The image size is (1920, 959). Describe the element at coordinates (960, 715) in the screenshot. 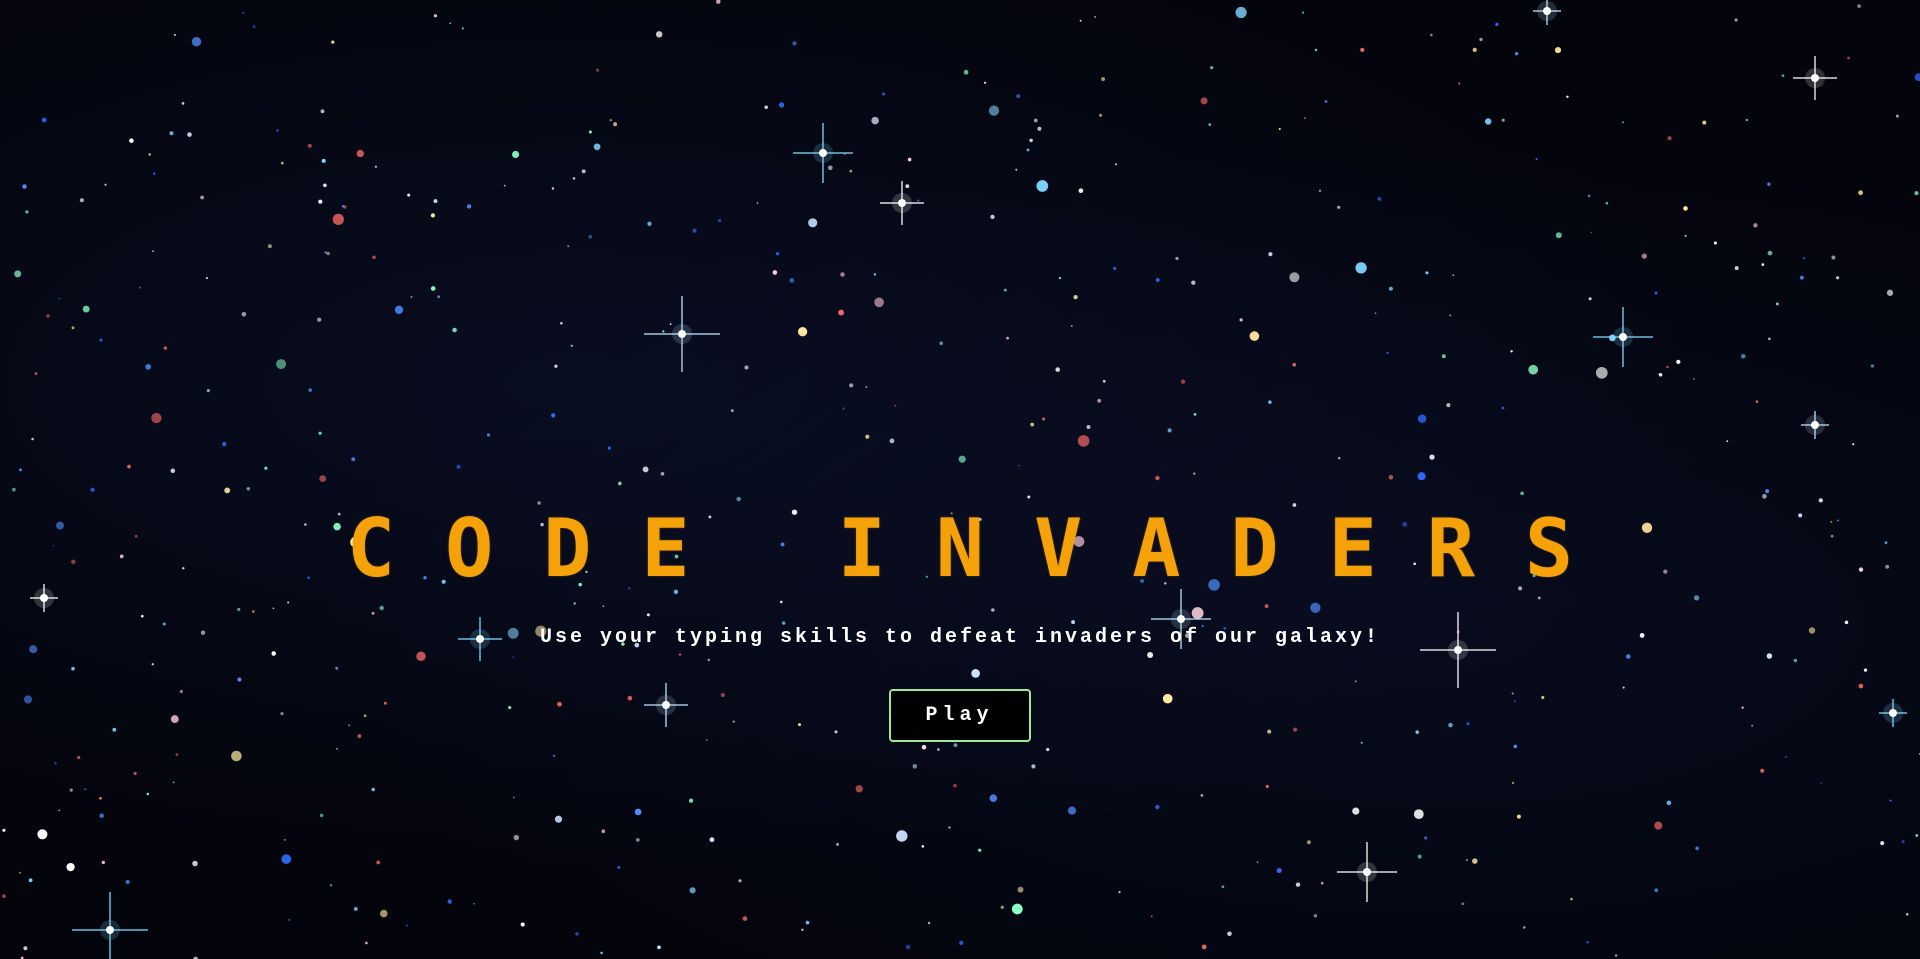

I see `play-button: Play` at that location.